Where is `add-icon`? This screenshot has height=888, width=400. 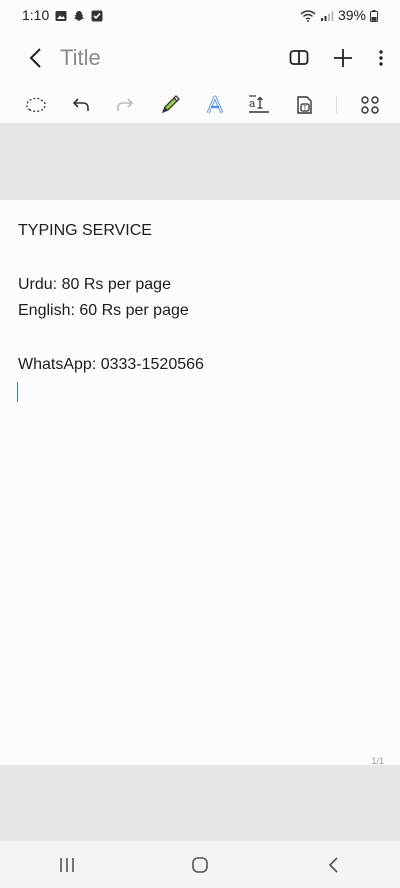 add-icon is located at coordinates (343, 58).